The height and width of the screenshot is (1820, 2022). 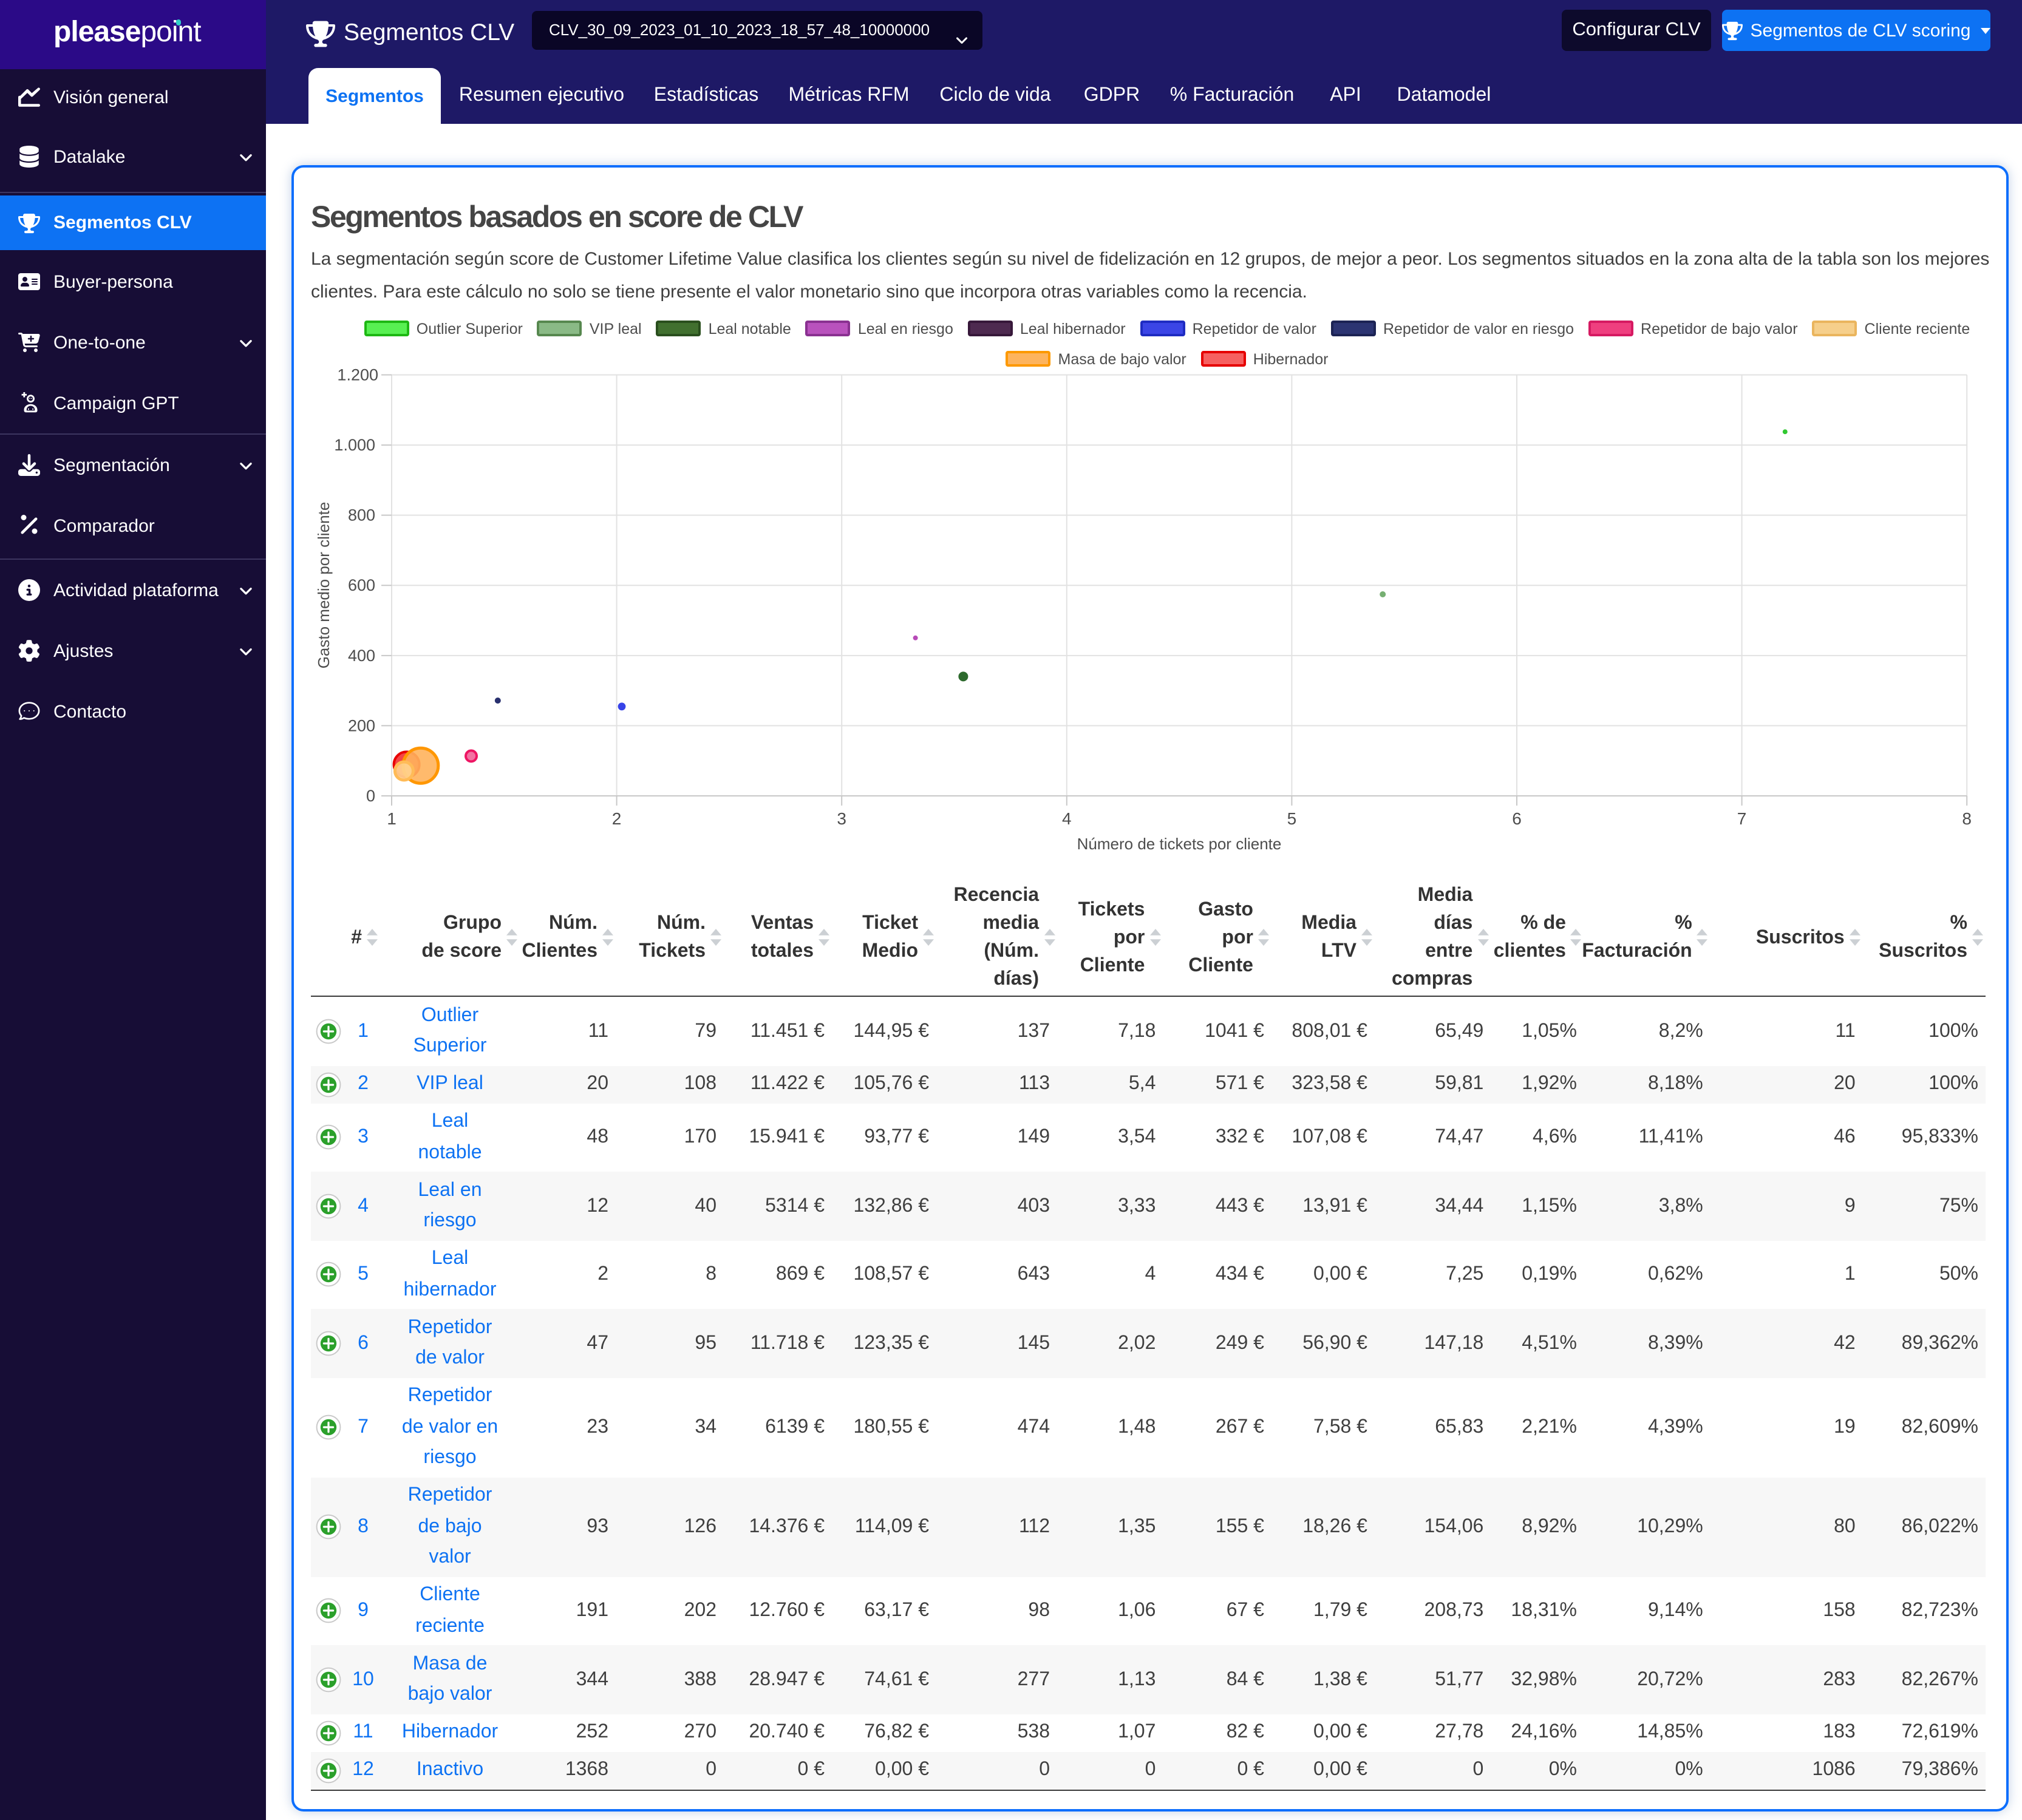 What do you see at coordinates (357, 375) in the screenshot?
I see `svg-text: 1.200` at bounding box center [357, 375].